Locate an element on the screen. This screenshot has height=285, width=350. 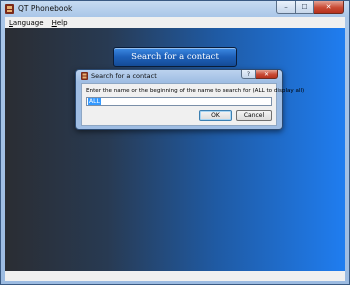
dialog-title: Search for a contact is located at coordinates (124, 76).